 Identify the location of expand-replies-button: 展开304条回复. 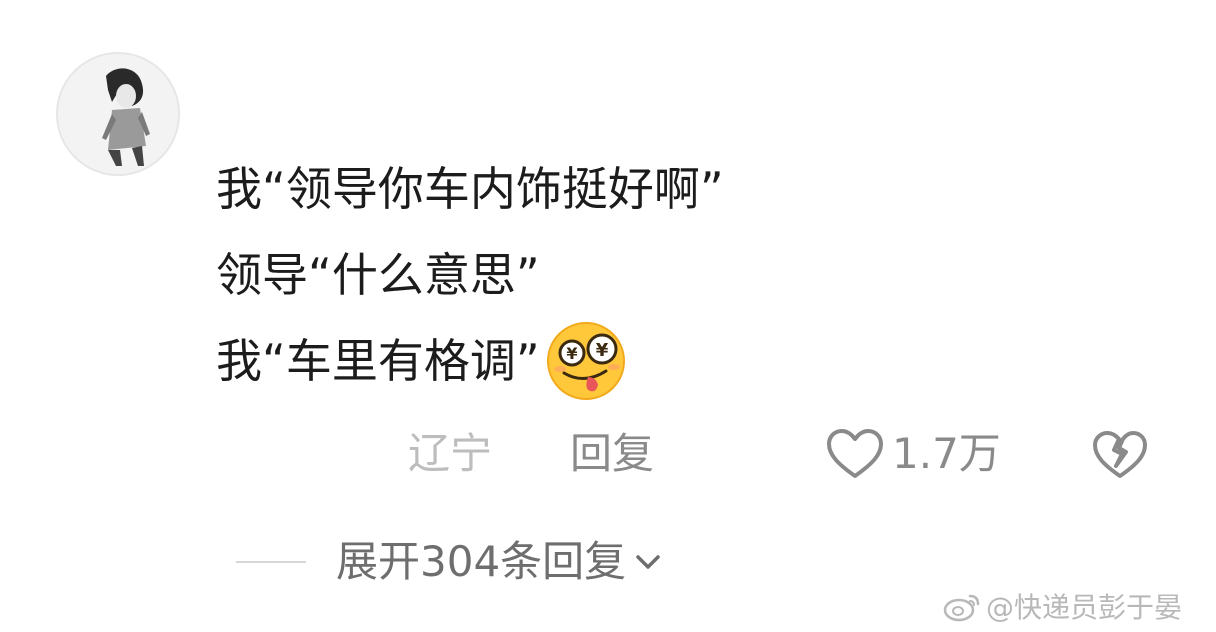
(449, 562).